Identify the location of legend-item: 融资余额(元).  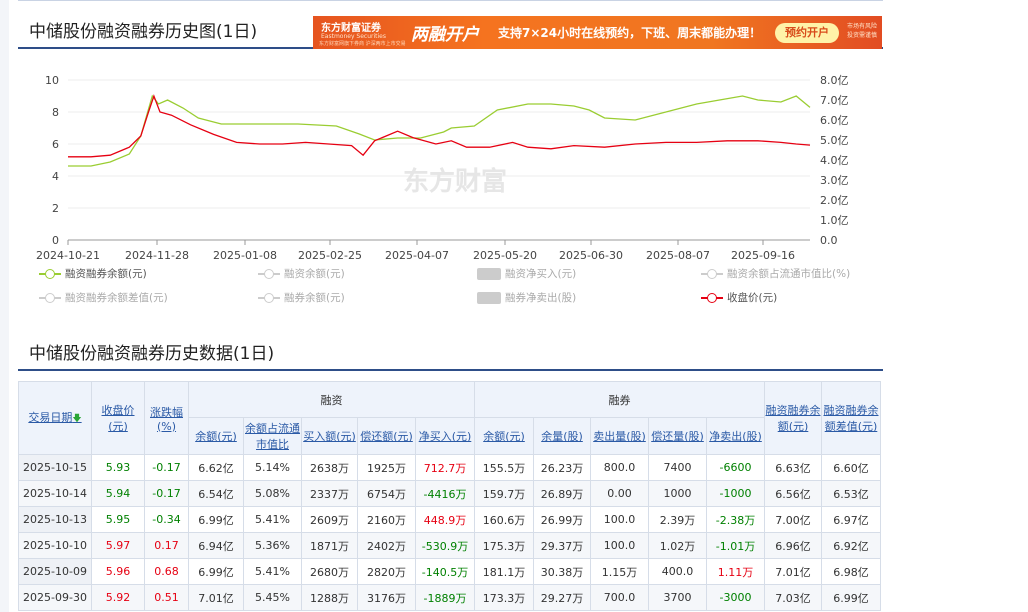
(301, 273).